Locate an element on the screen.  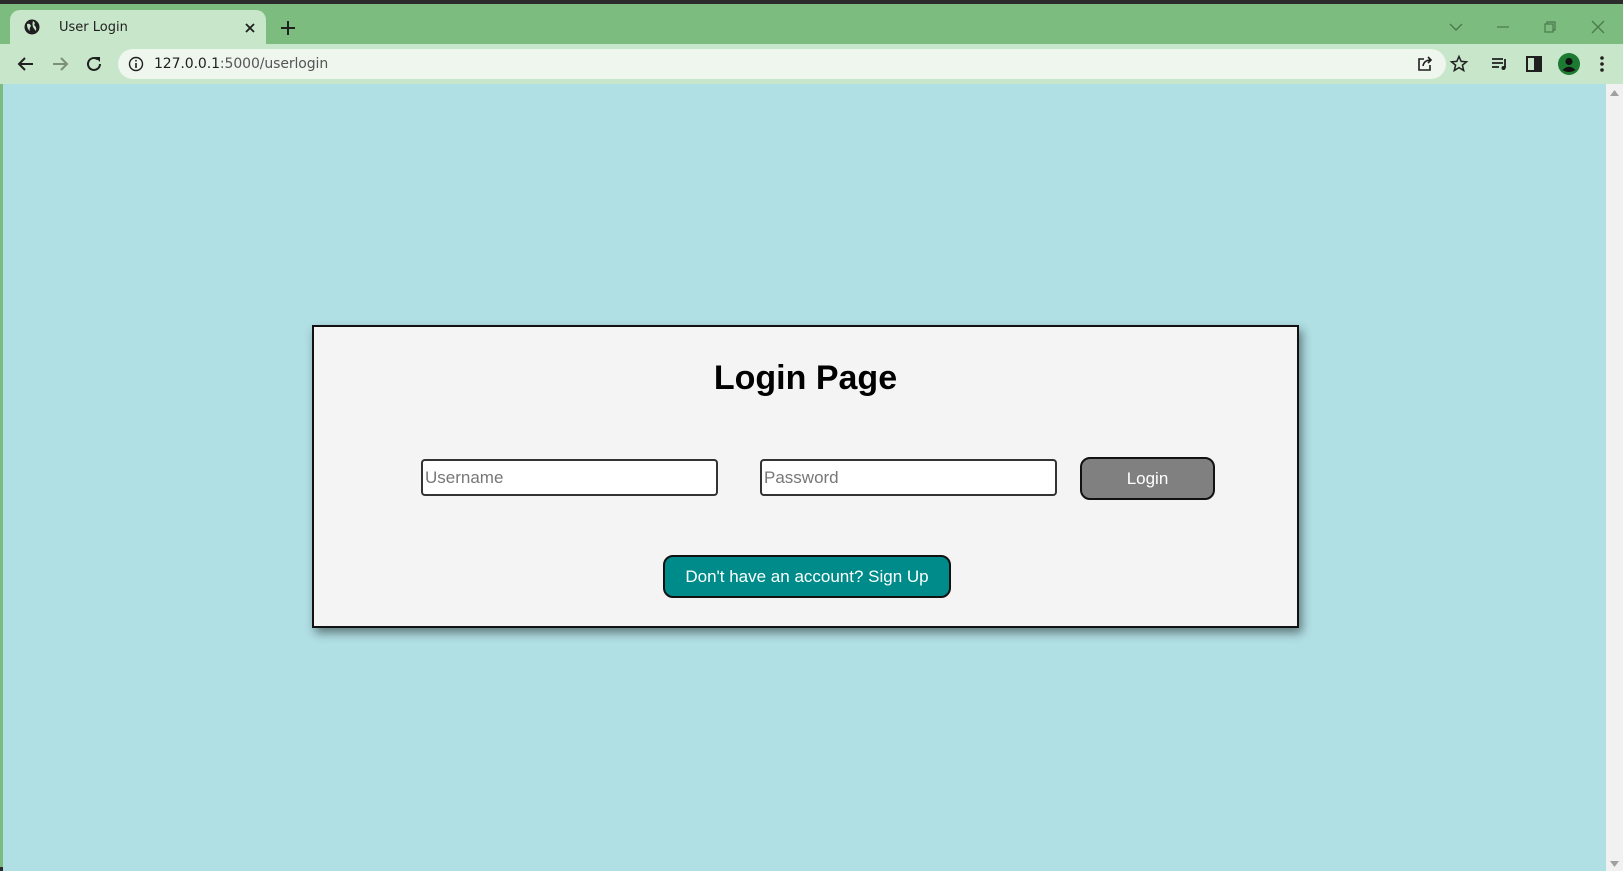
scroll-down-arrow-icon is located at coordinates (1614, 864).